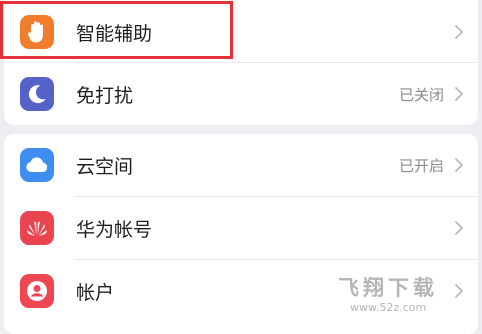 The image size is (482, 334). What do you see at coordinates (37, 94) in the screenshot?
I see `moon-icon` at bounding box center [37, 94].